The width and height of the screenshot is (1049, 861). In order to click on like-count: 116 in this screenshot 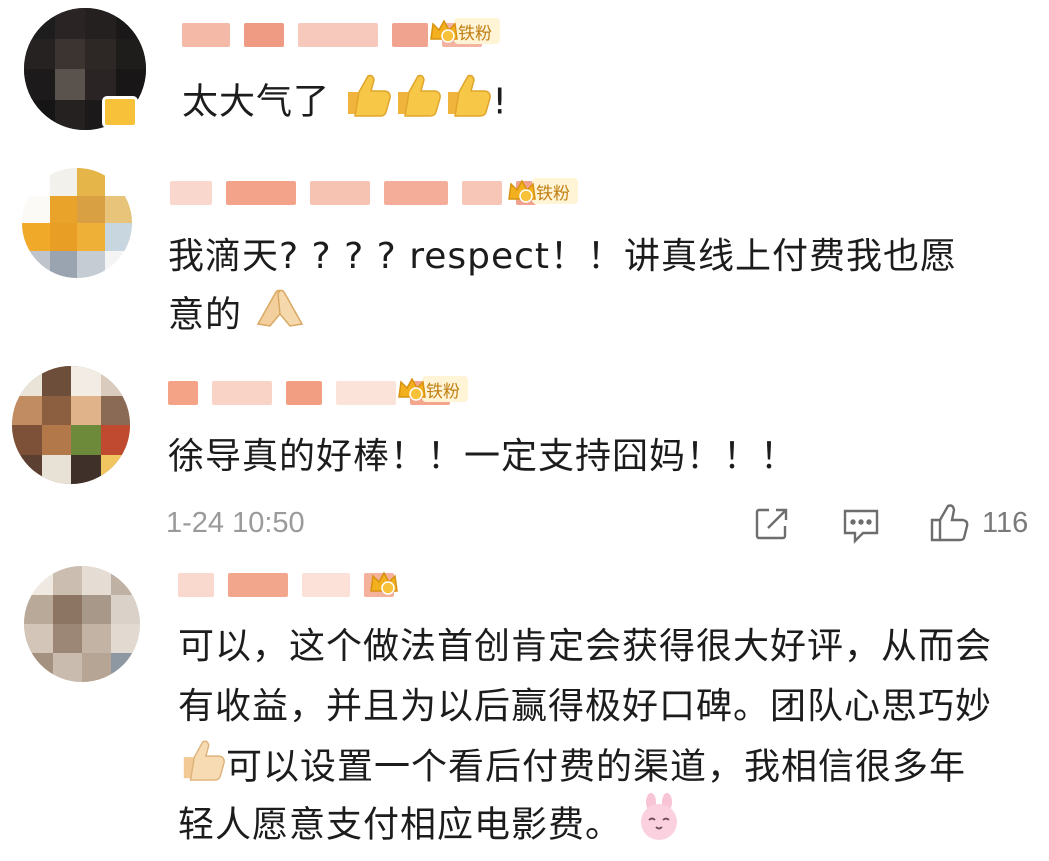, I will do `click(1005, 522)`.